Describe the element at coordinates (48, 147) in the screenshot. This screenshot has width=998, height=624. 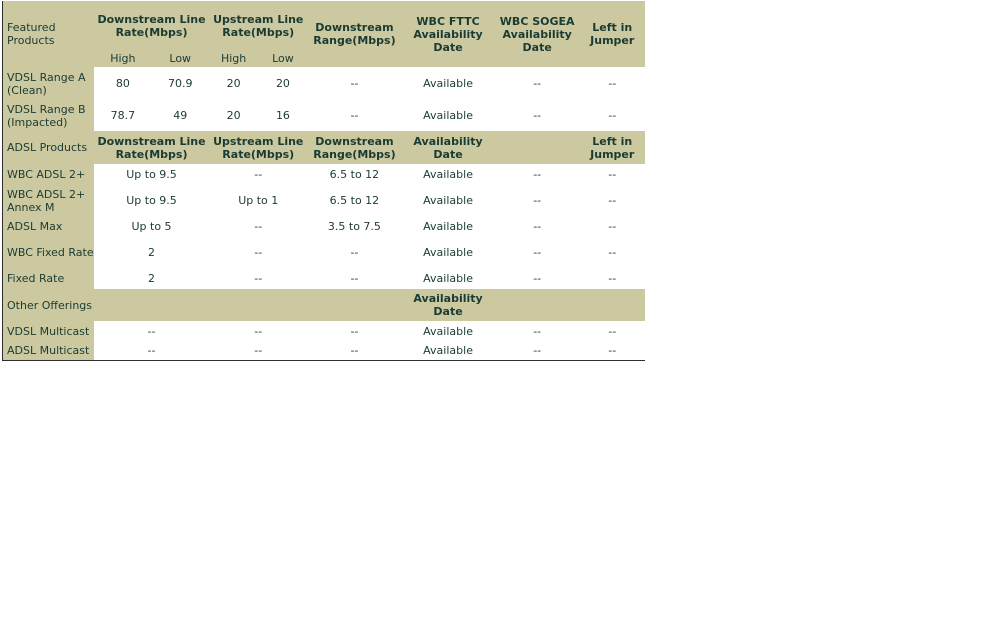
I see `adsl-products-header: ADSL Products` at that location.